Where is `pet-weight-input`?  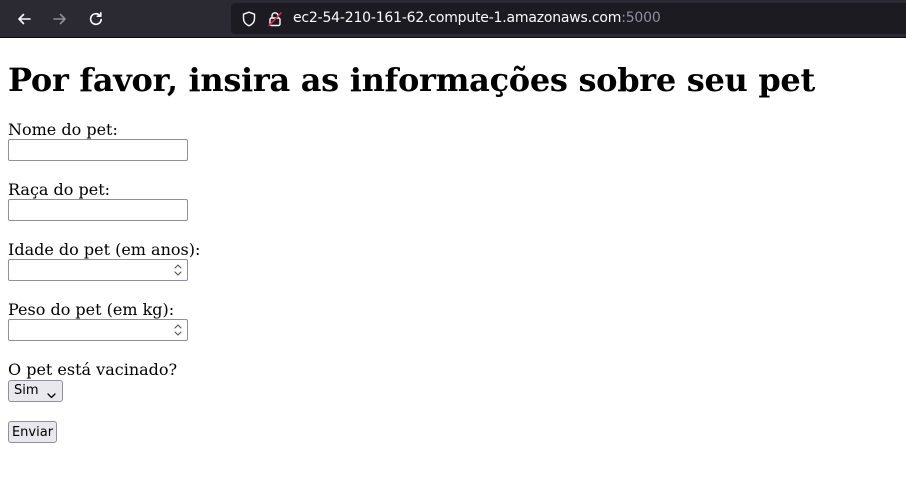
pet-weight-input is located at coordinates (98, 330).